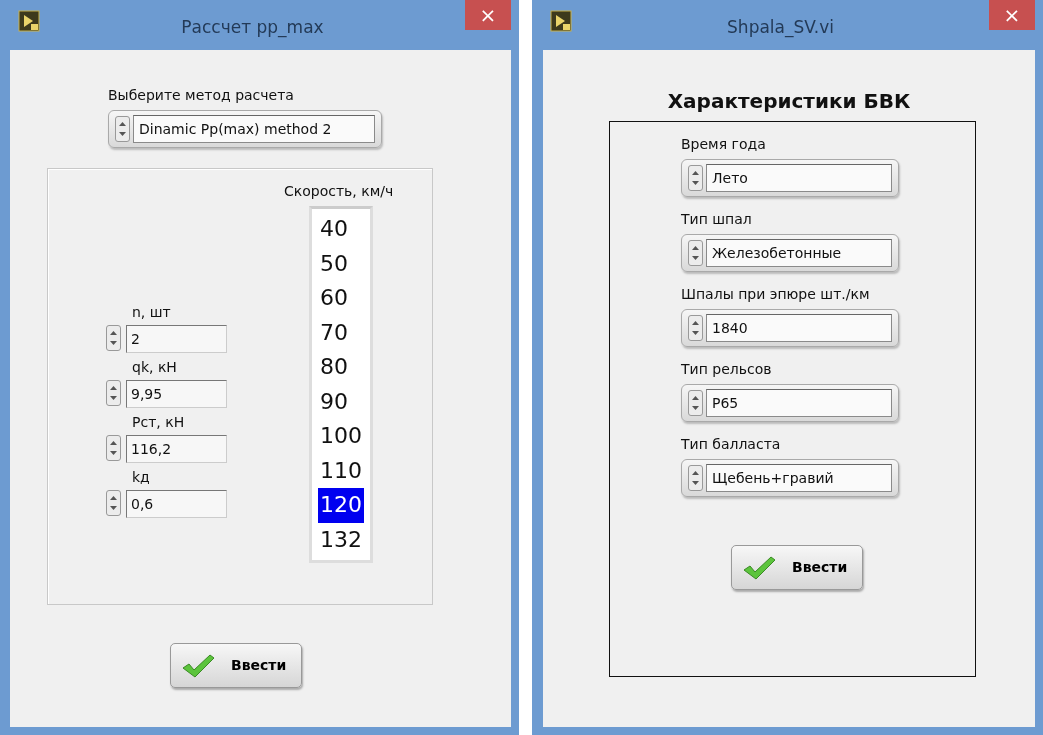  Describe the element at coordinates (341, 263) in the screenshot. I see `list-item: 50` at that location.